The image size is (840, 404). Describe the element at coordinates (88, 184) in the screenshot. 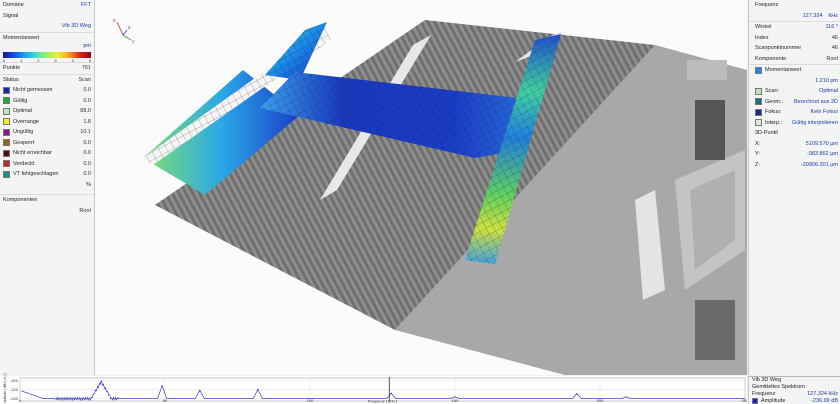

I see `percent-label: %` at that location.